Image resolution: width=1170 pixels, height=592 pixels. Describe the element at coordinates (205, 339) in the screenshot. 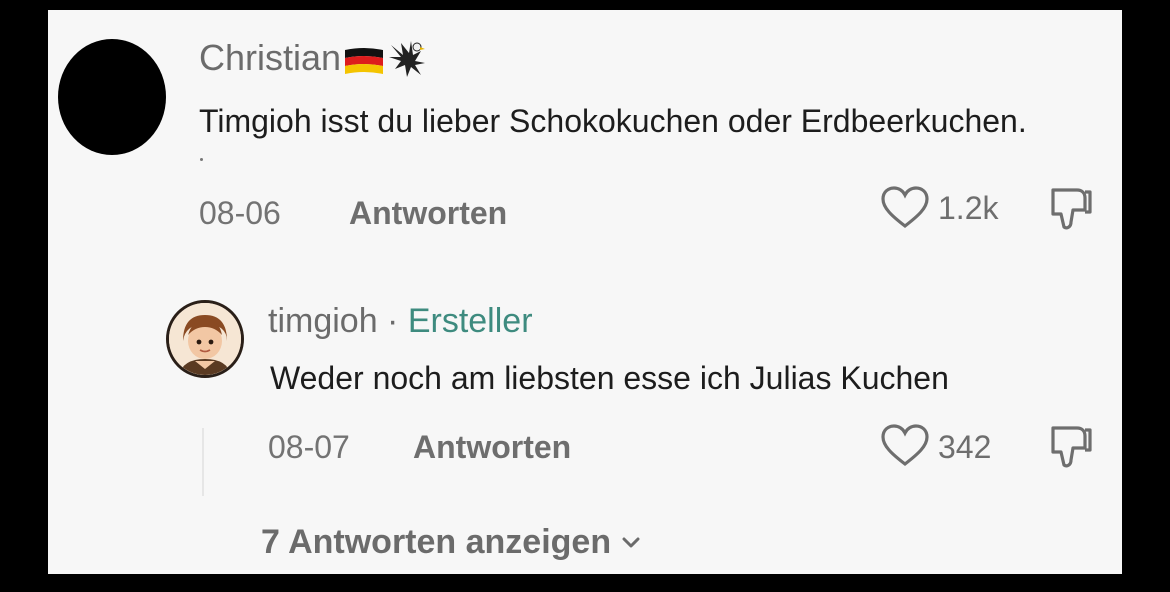

I see `reply-avatar` at that location.